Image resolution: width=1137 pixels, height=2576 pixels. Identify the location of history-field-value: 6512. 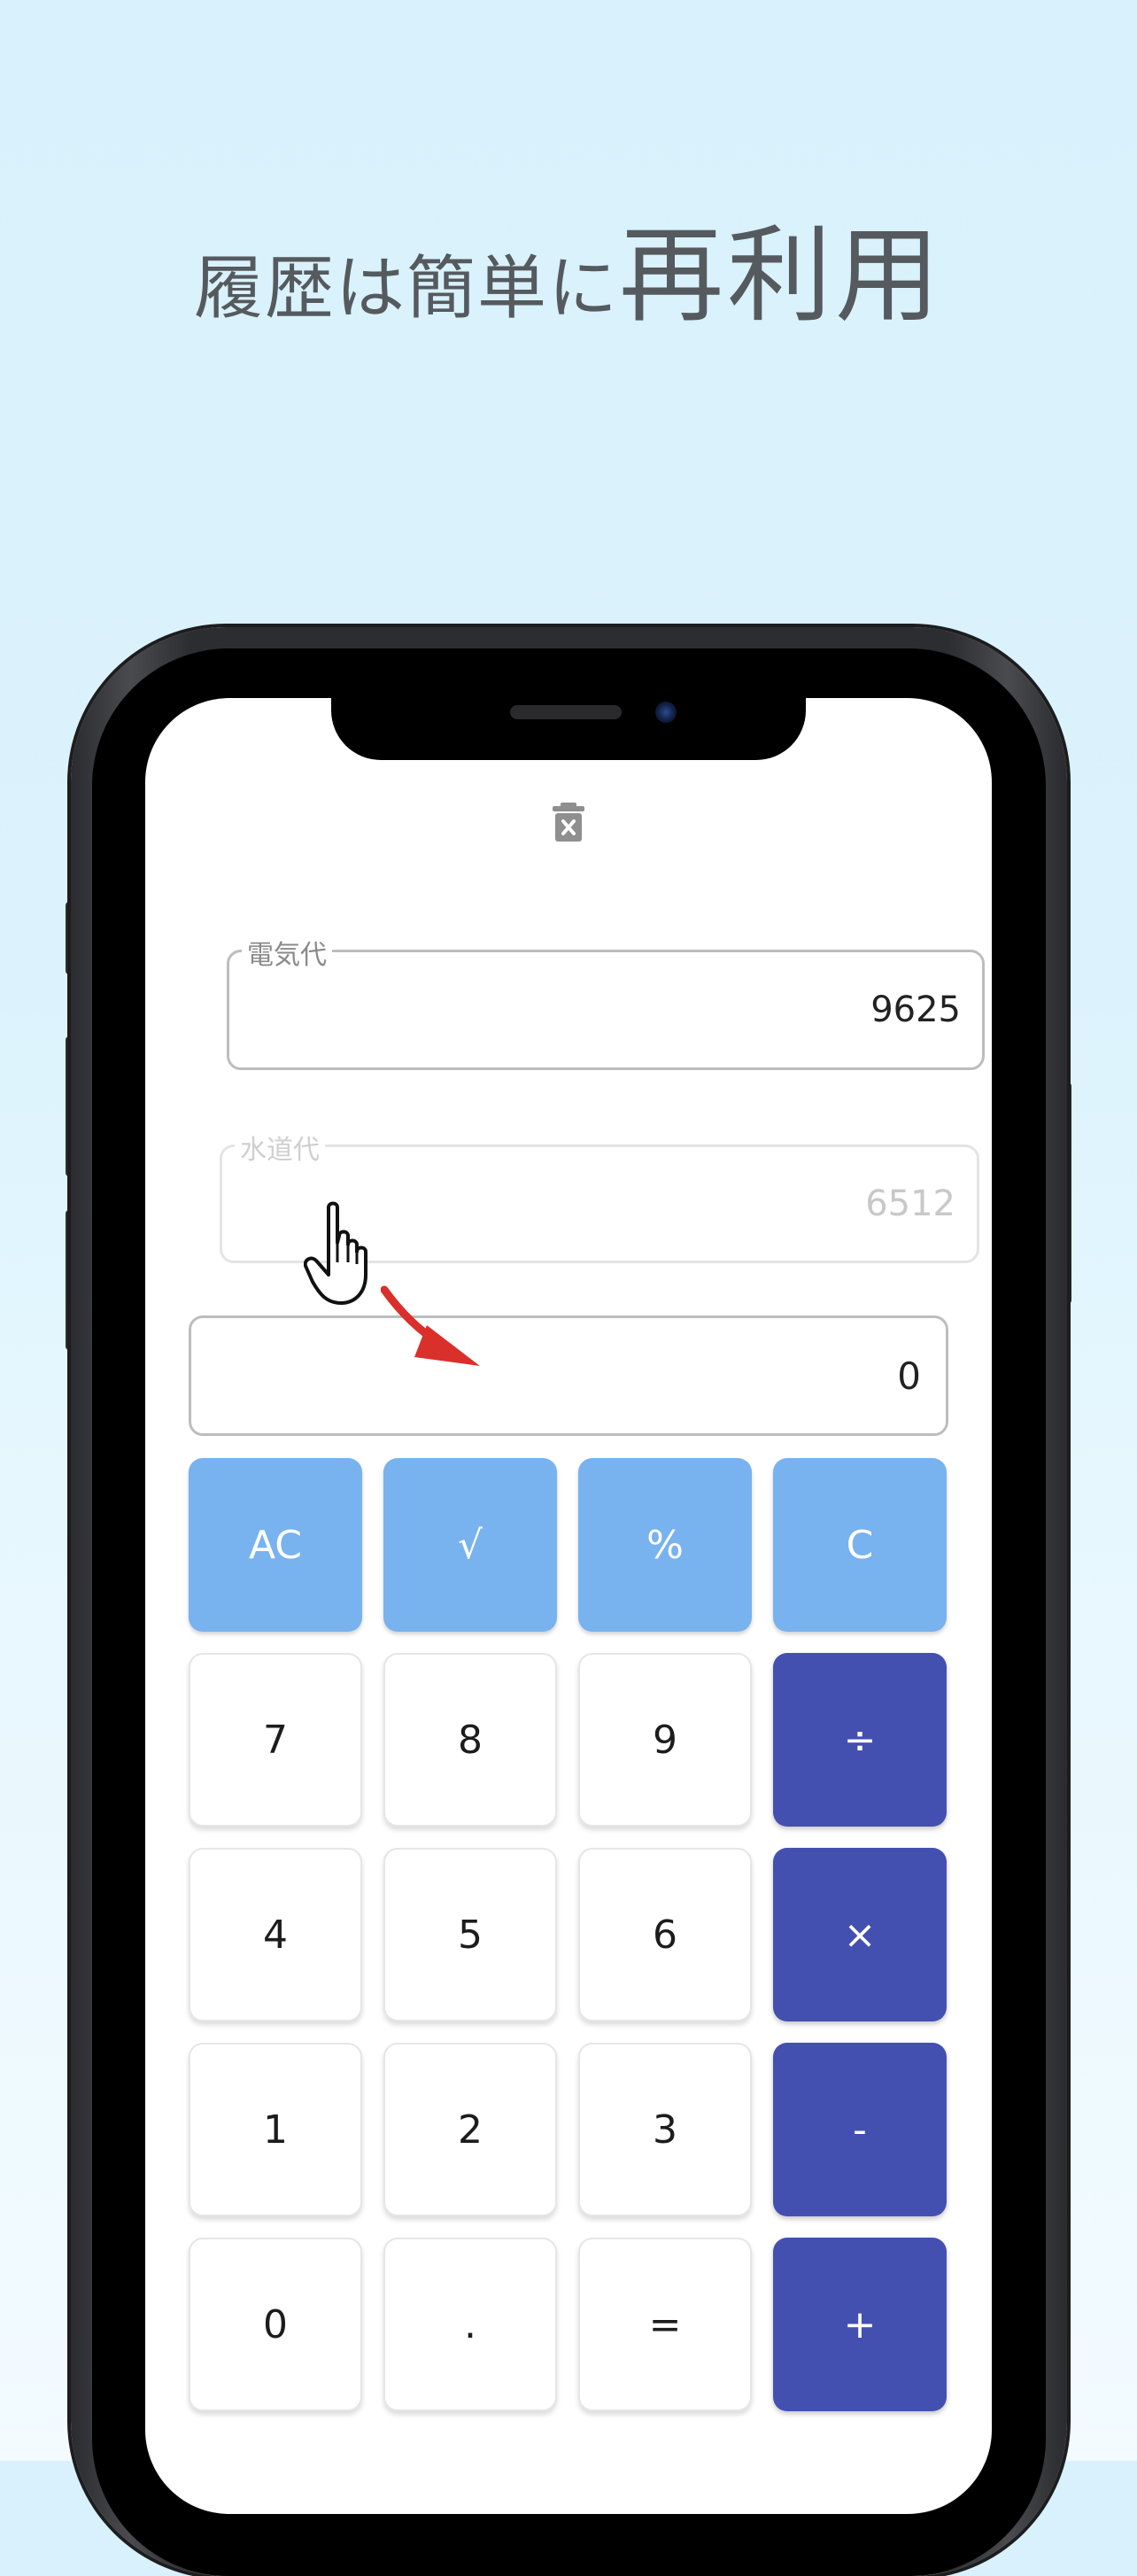
(910, 1203).